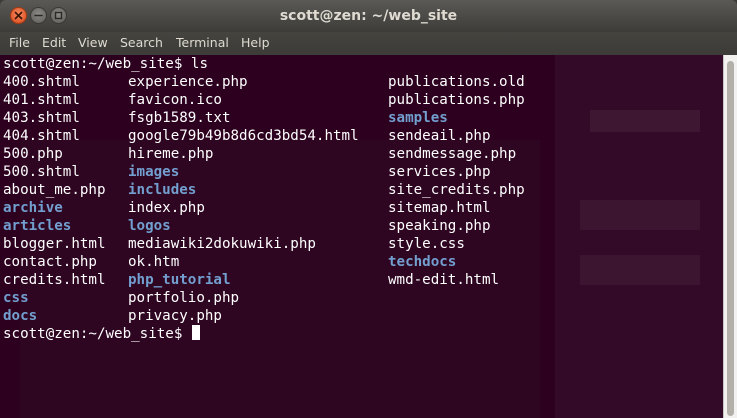 The width and height of the screenshot is (737, 418). What do you see at coordinates (363, 100) in the screenshot?
I see `ls-row: 401.shtml favicon.ico publications.php` at bounding box center [363, 100].